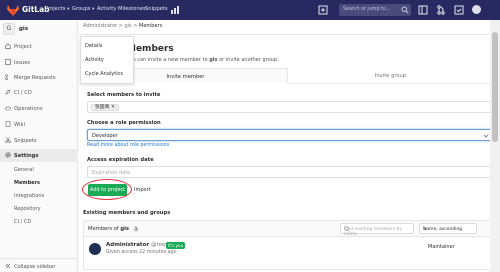 This screenshot has width=500, height=272. What do you see at coordinates (127, 26) in the screenshot?
I see `breadcrumb-gis: gis` at bounding box center [127, 26].